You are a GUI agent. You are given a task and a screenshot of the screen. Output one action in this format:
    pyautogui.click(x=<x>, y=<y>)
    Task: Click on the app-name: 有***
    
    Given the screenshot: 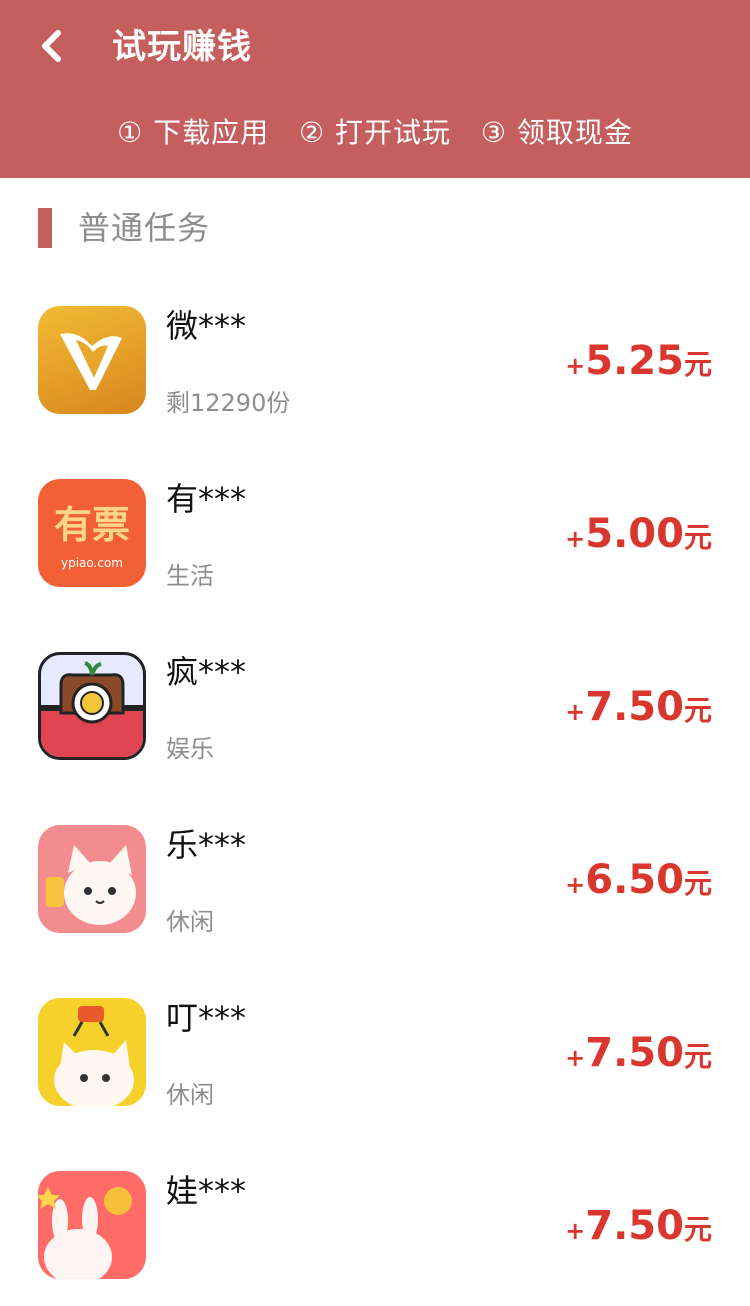 What is the action you would take?
    pyautogui.click(x=206, y=499)
    